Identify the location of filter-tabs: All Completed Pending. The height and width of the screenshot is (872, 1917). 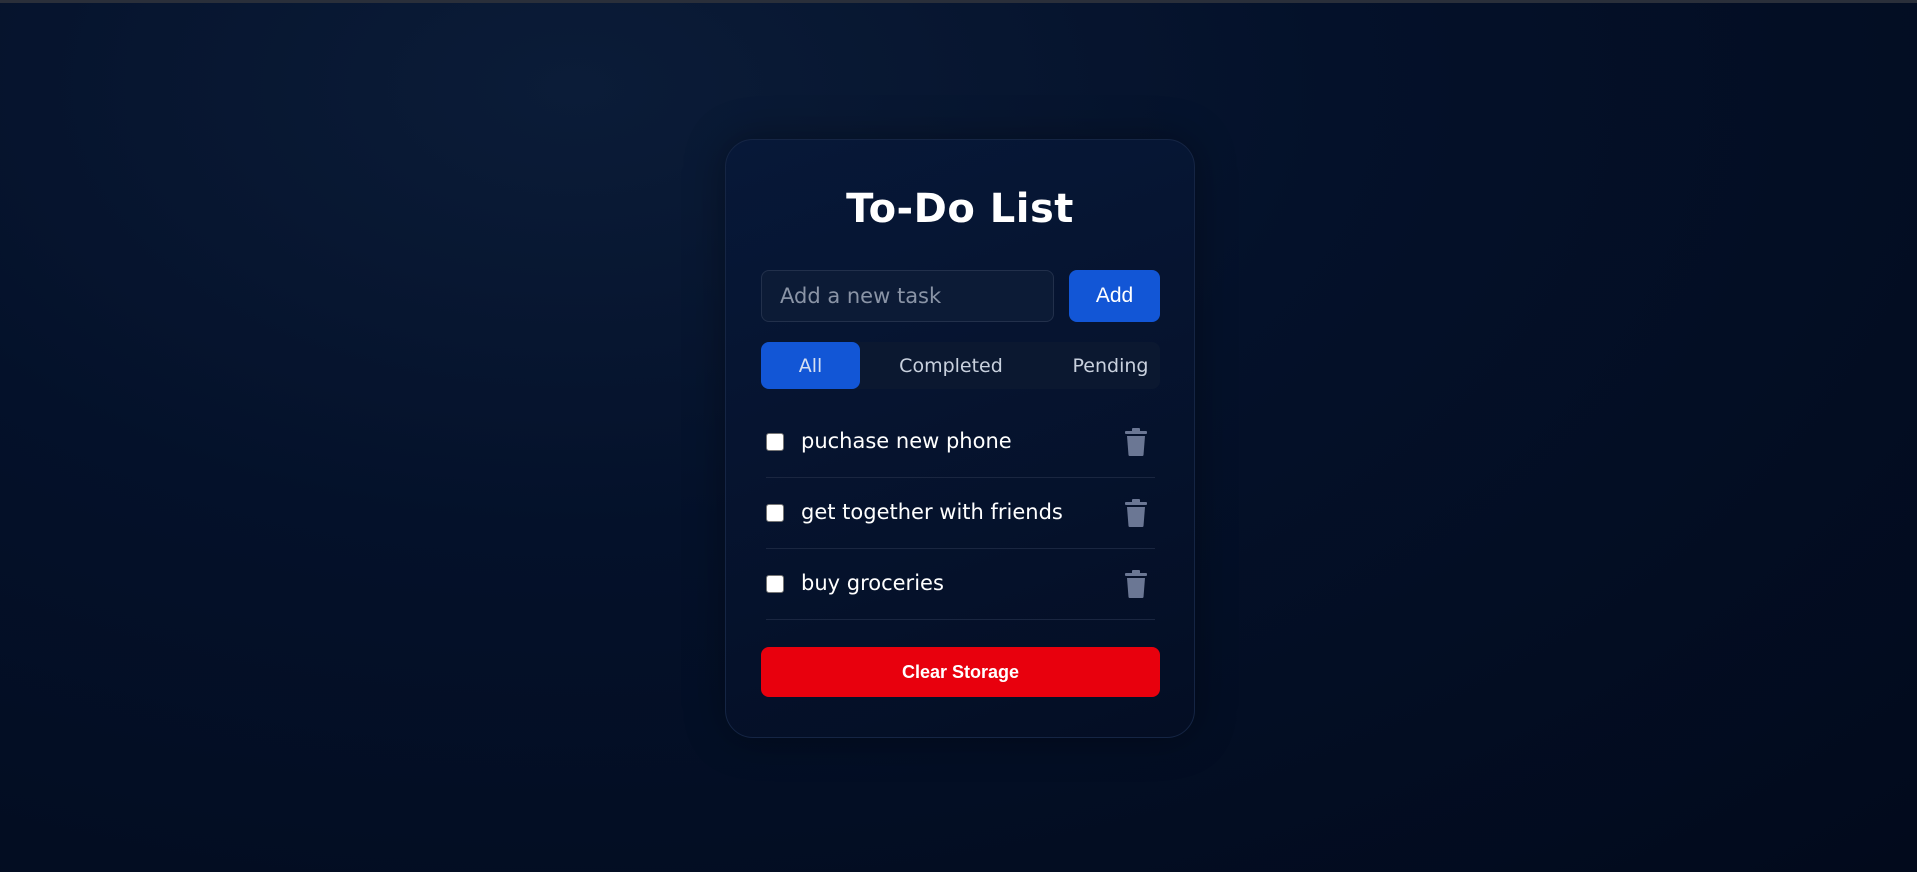
(960, 365).